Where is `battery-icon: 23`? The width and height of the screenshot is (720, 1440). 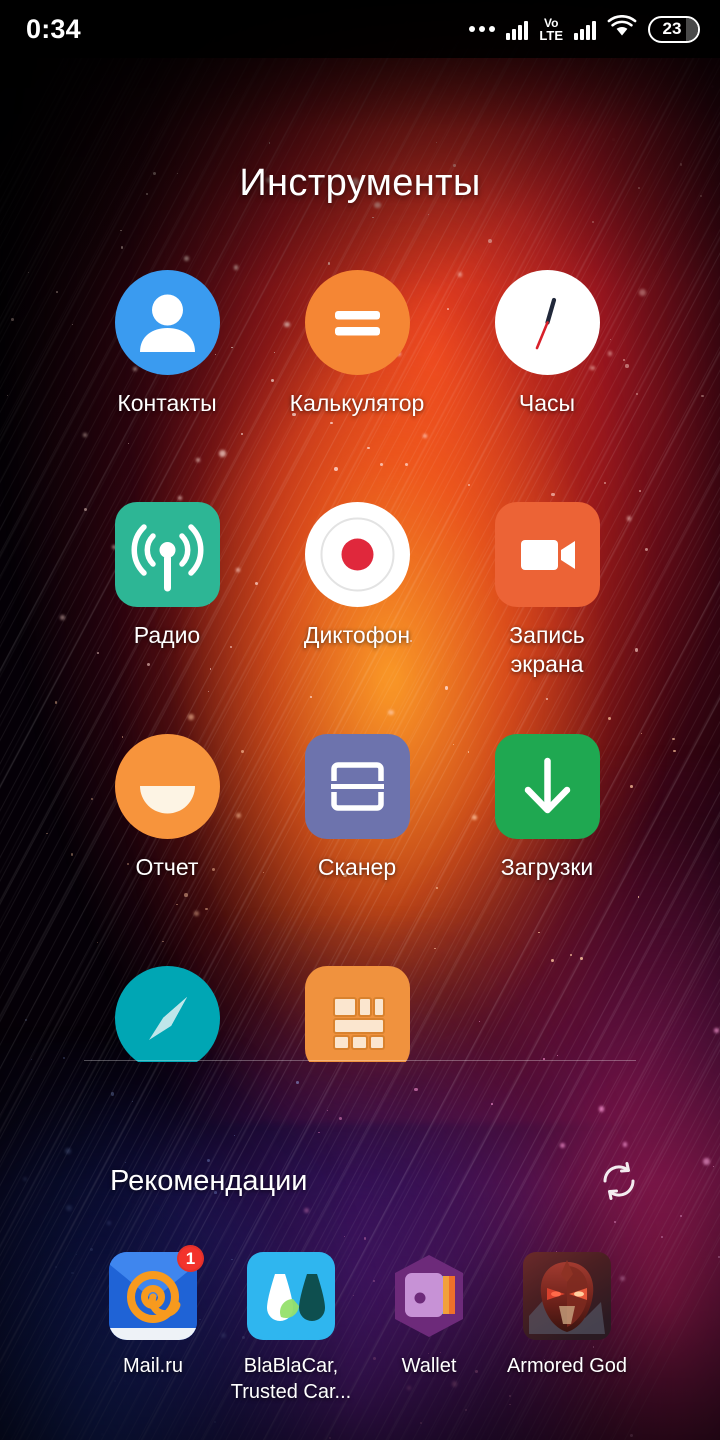 battery-icon: 23 is located at coordinates (674, 29).